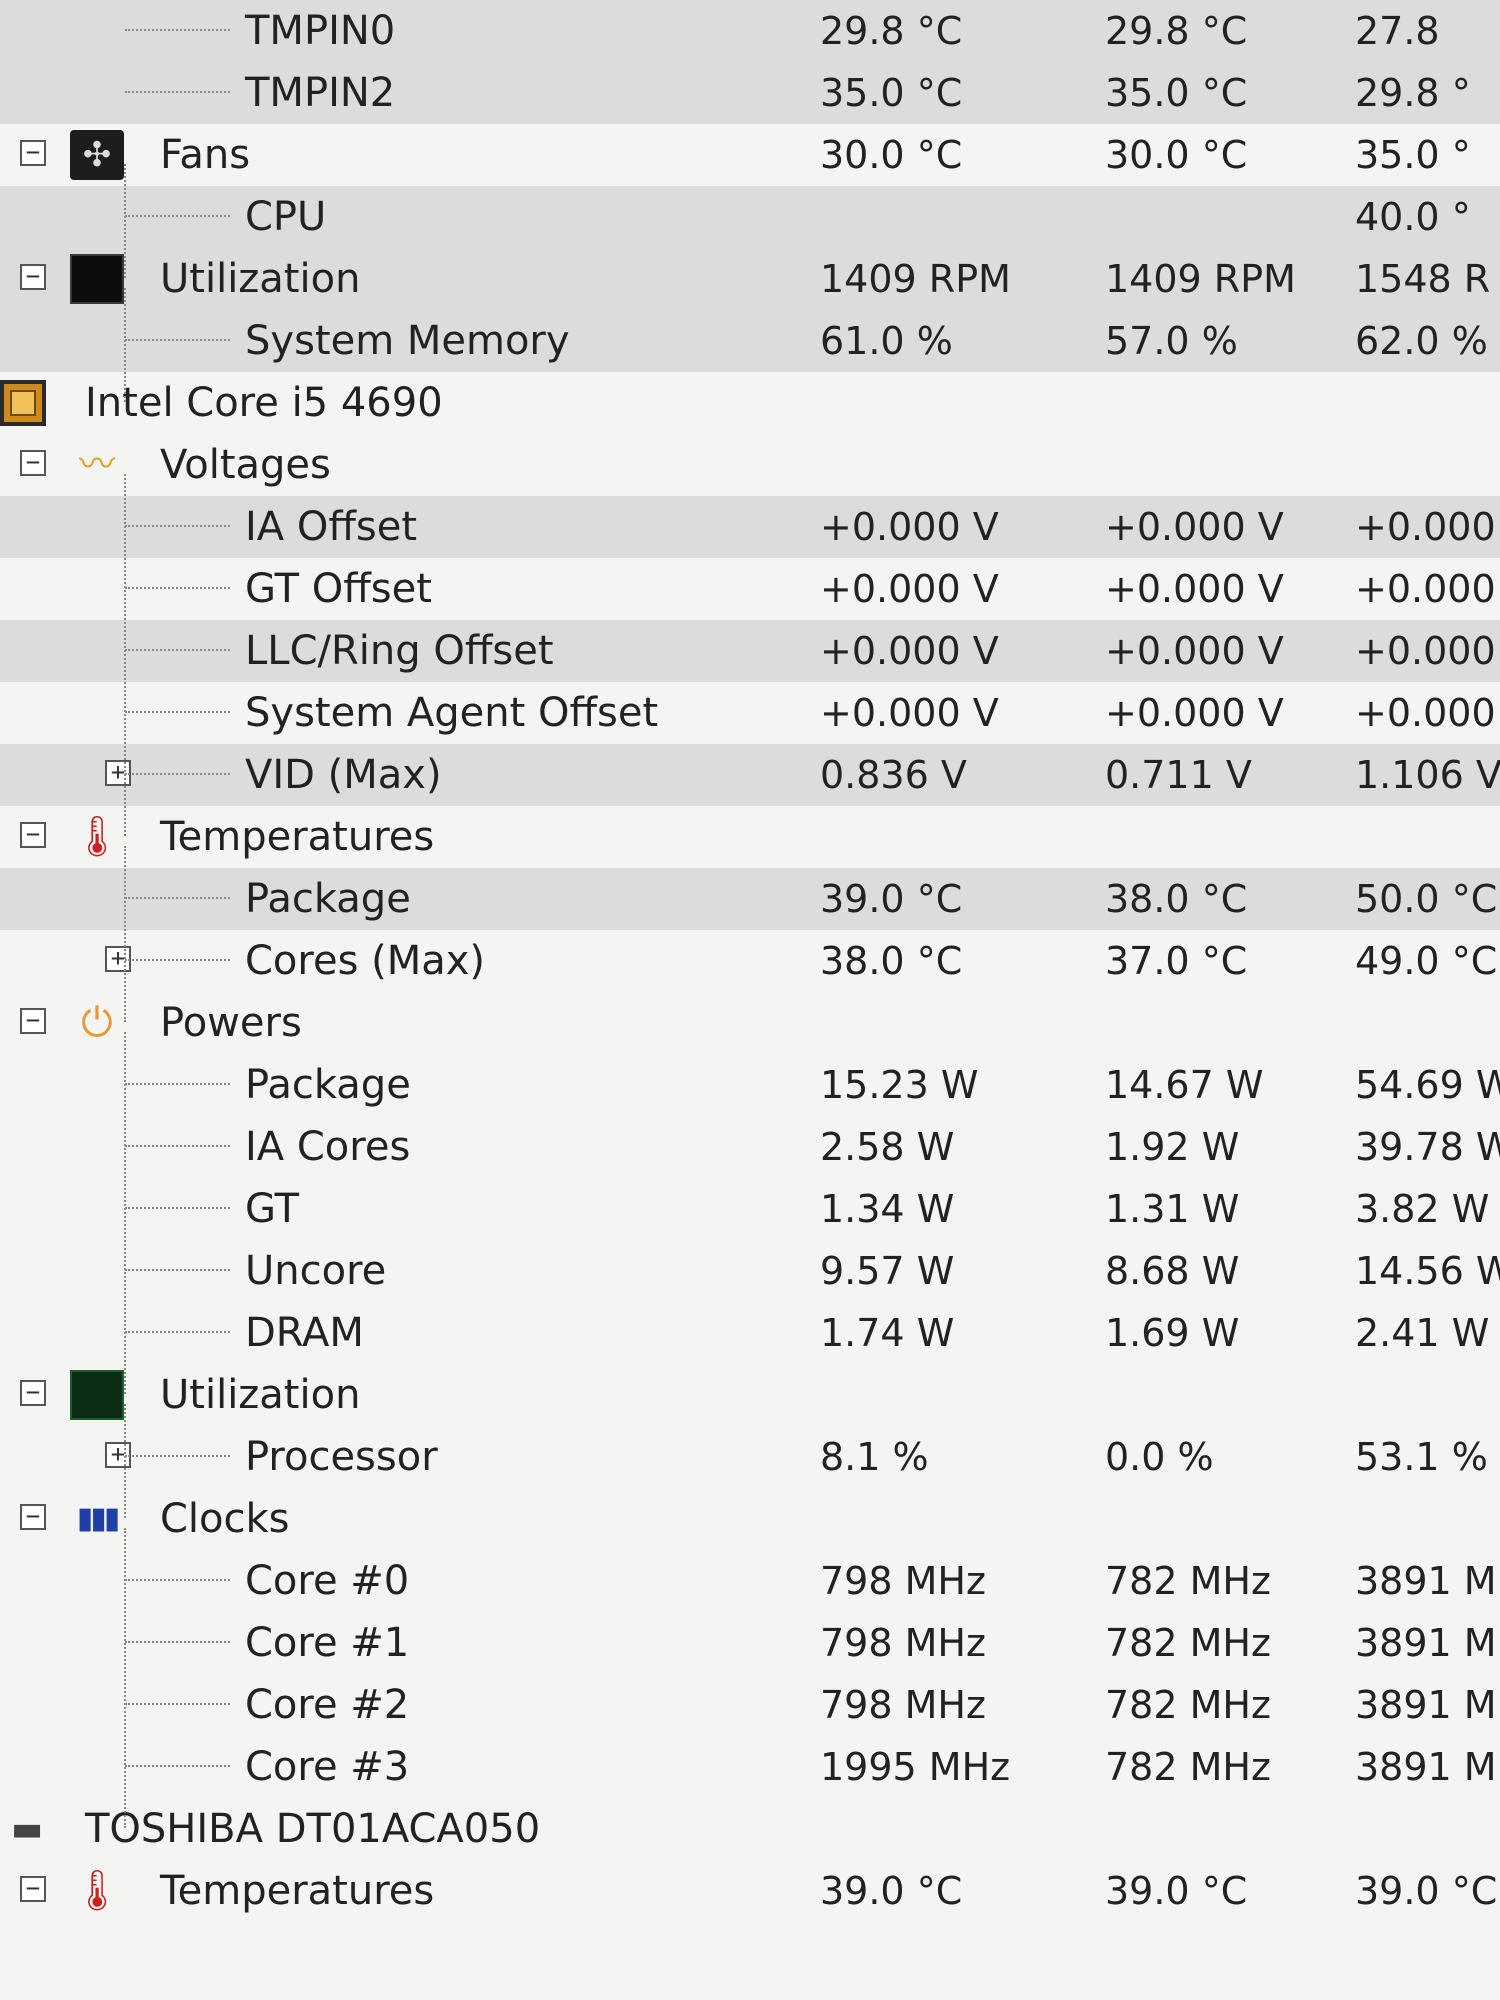 This screenshot has width=1500, height=2000. I want to click on sensor-label: Clocks, so click(225, 1519).